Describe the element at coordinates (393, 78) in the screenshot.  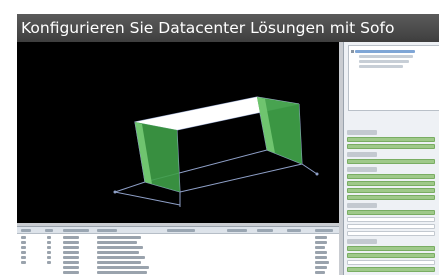
I see `component-tree` at that location.